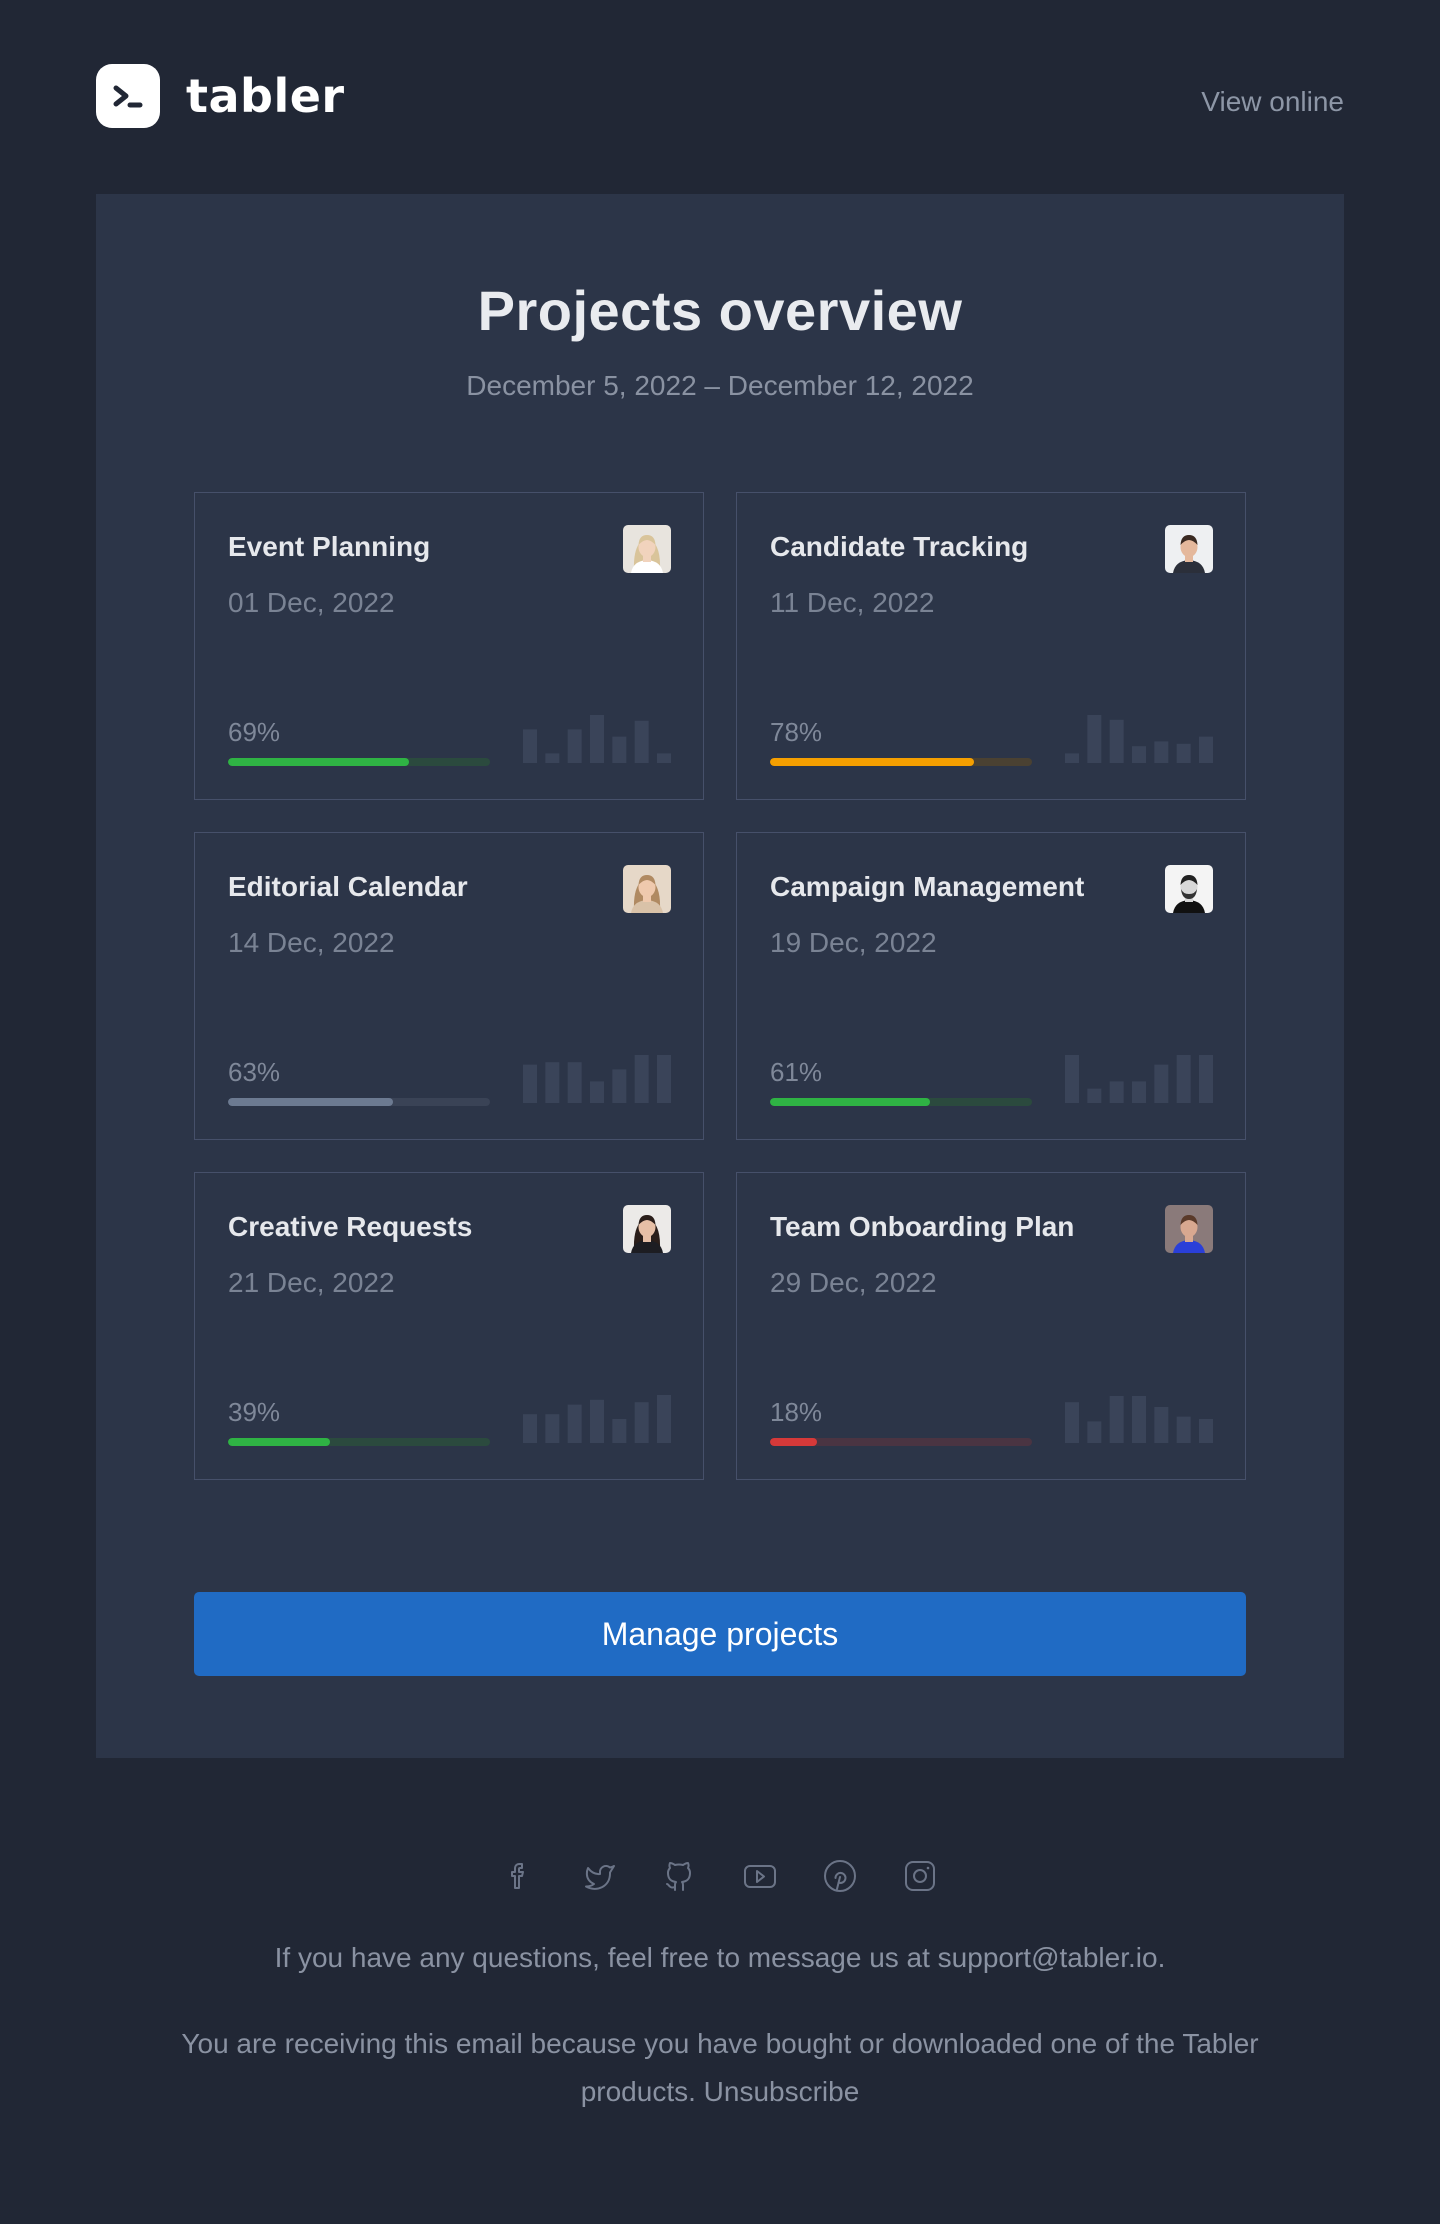  What do you see at coordinates (782, 2091) in the screenshot?
I see `unsubscribe-link: Unsubscribe` at bounding box center [782, 2091].